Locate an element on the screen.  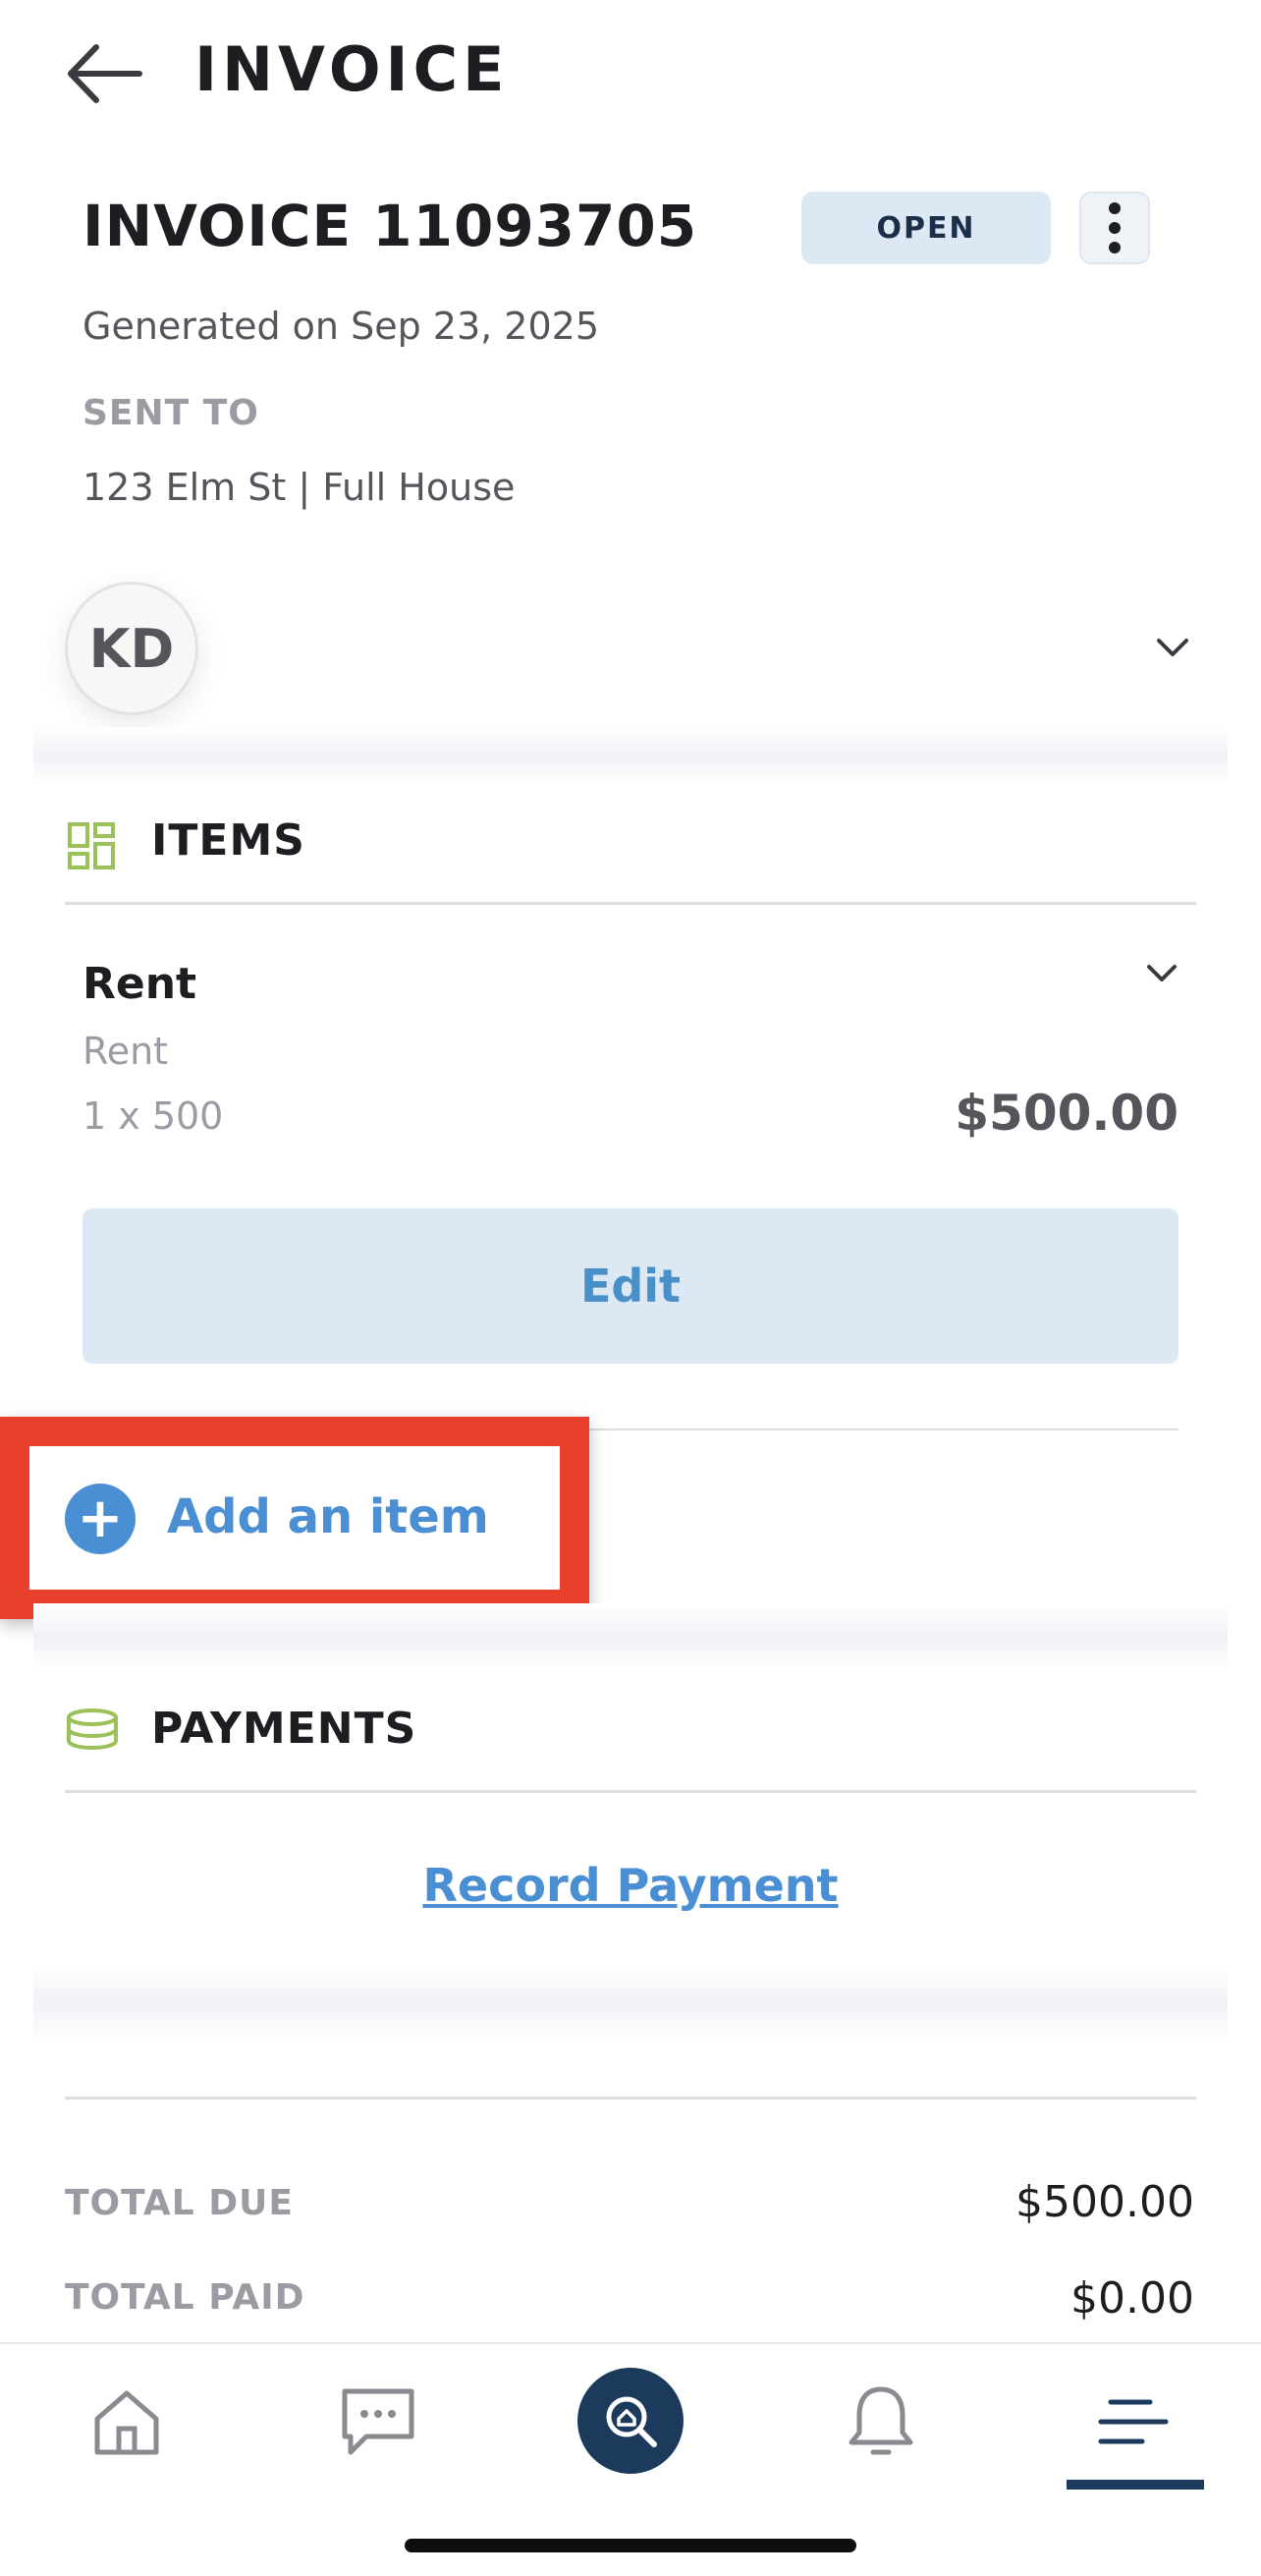
bottom-navigation is located at coordinates (630, 2459).